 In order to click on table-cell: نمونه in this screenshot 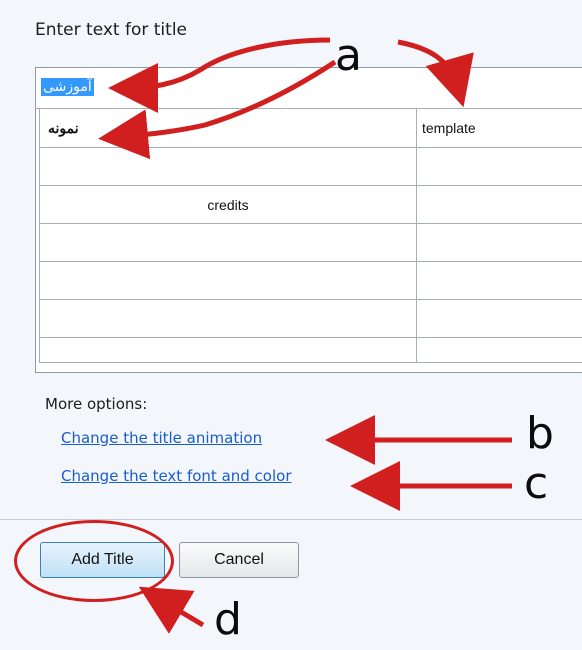, I will do `click(228, 128)`.